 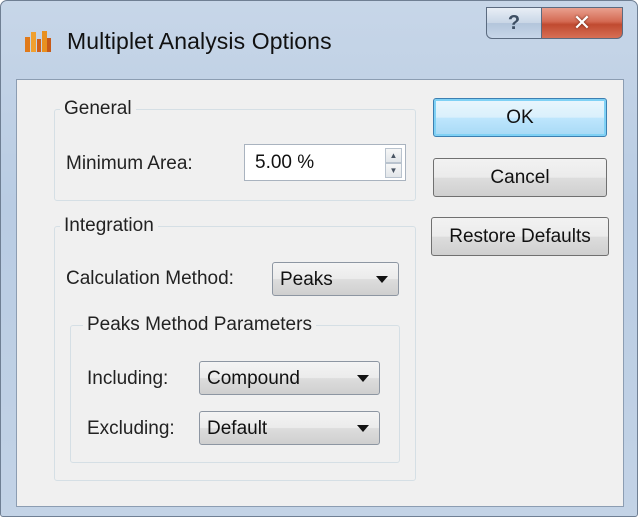 What do you see at coordinates (237, 428) in the screenshot?
I see `excluding-value: Default` at bounding box center [237, 428].